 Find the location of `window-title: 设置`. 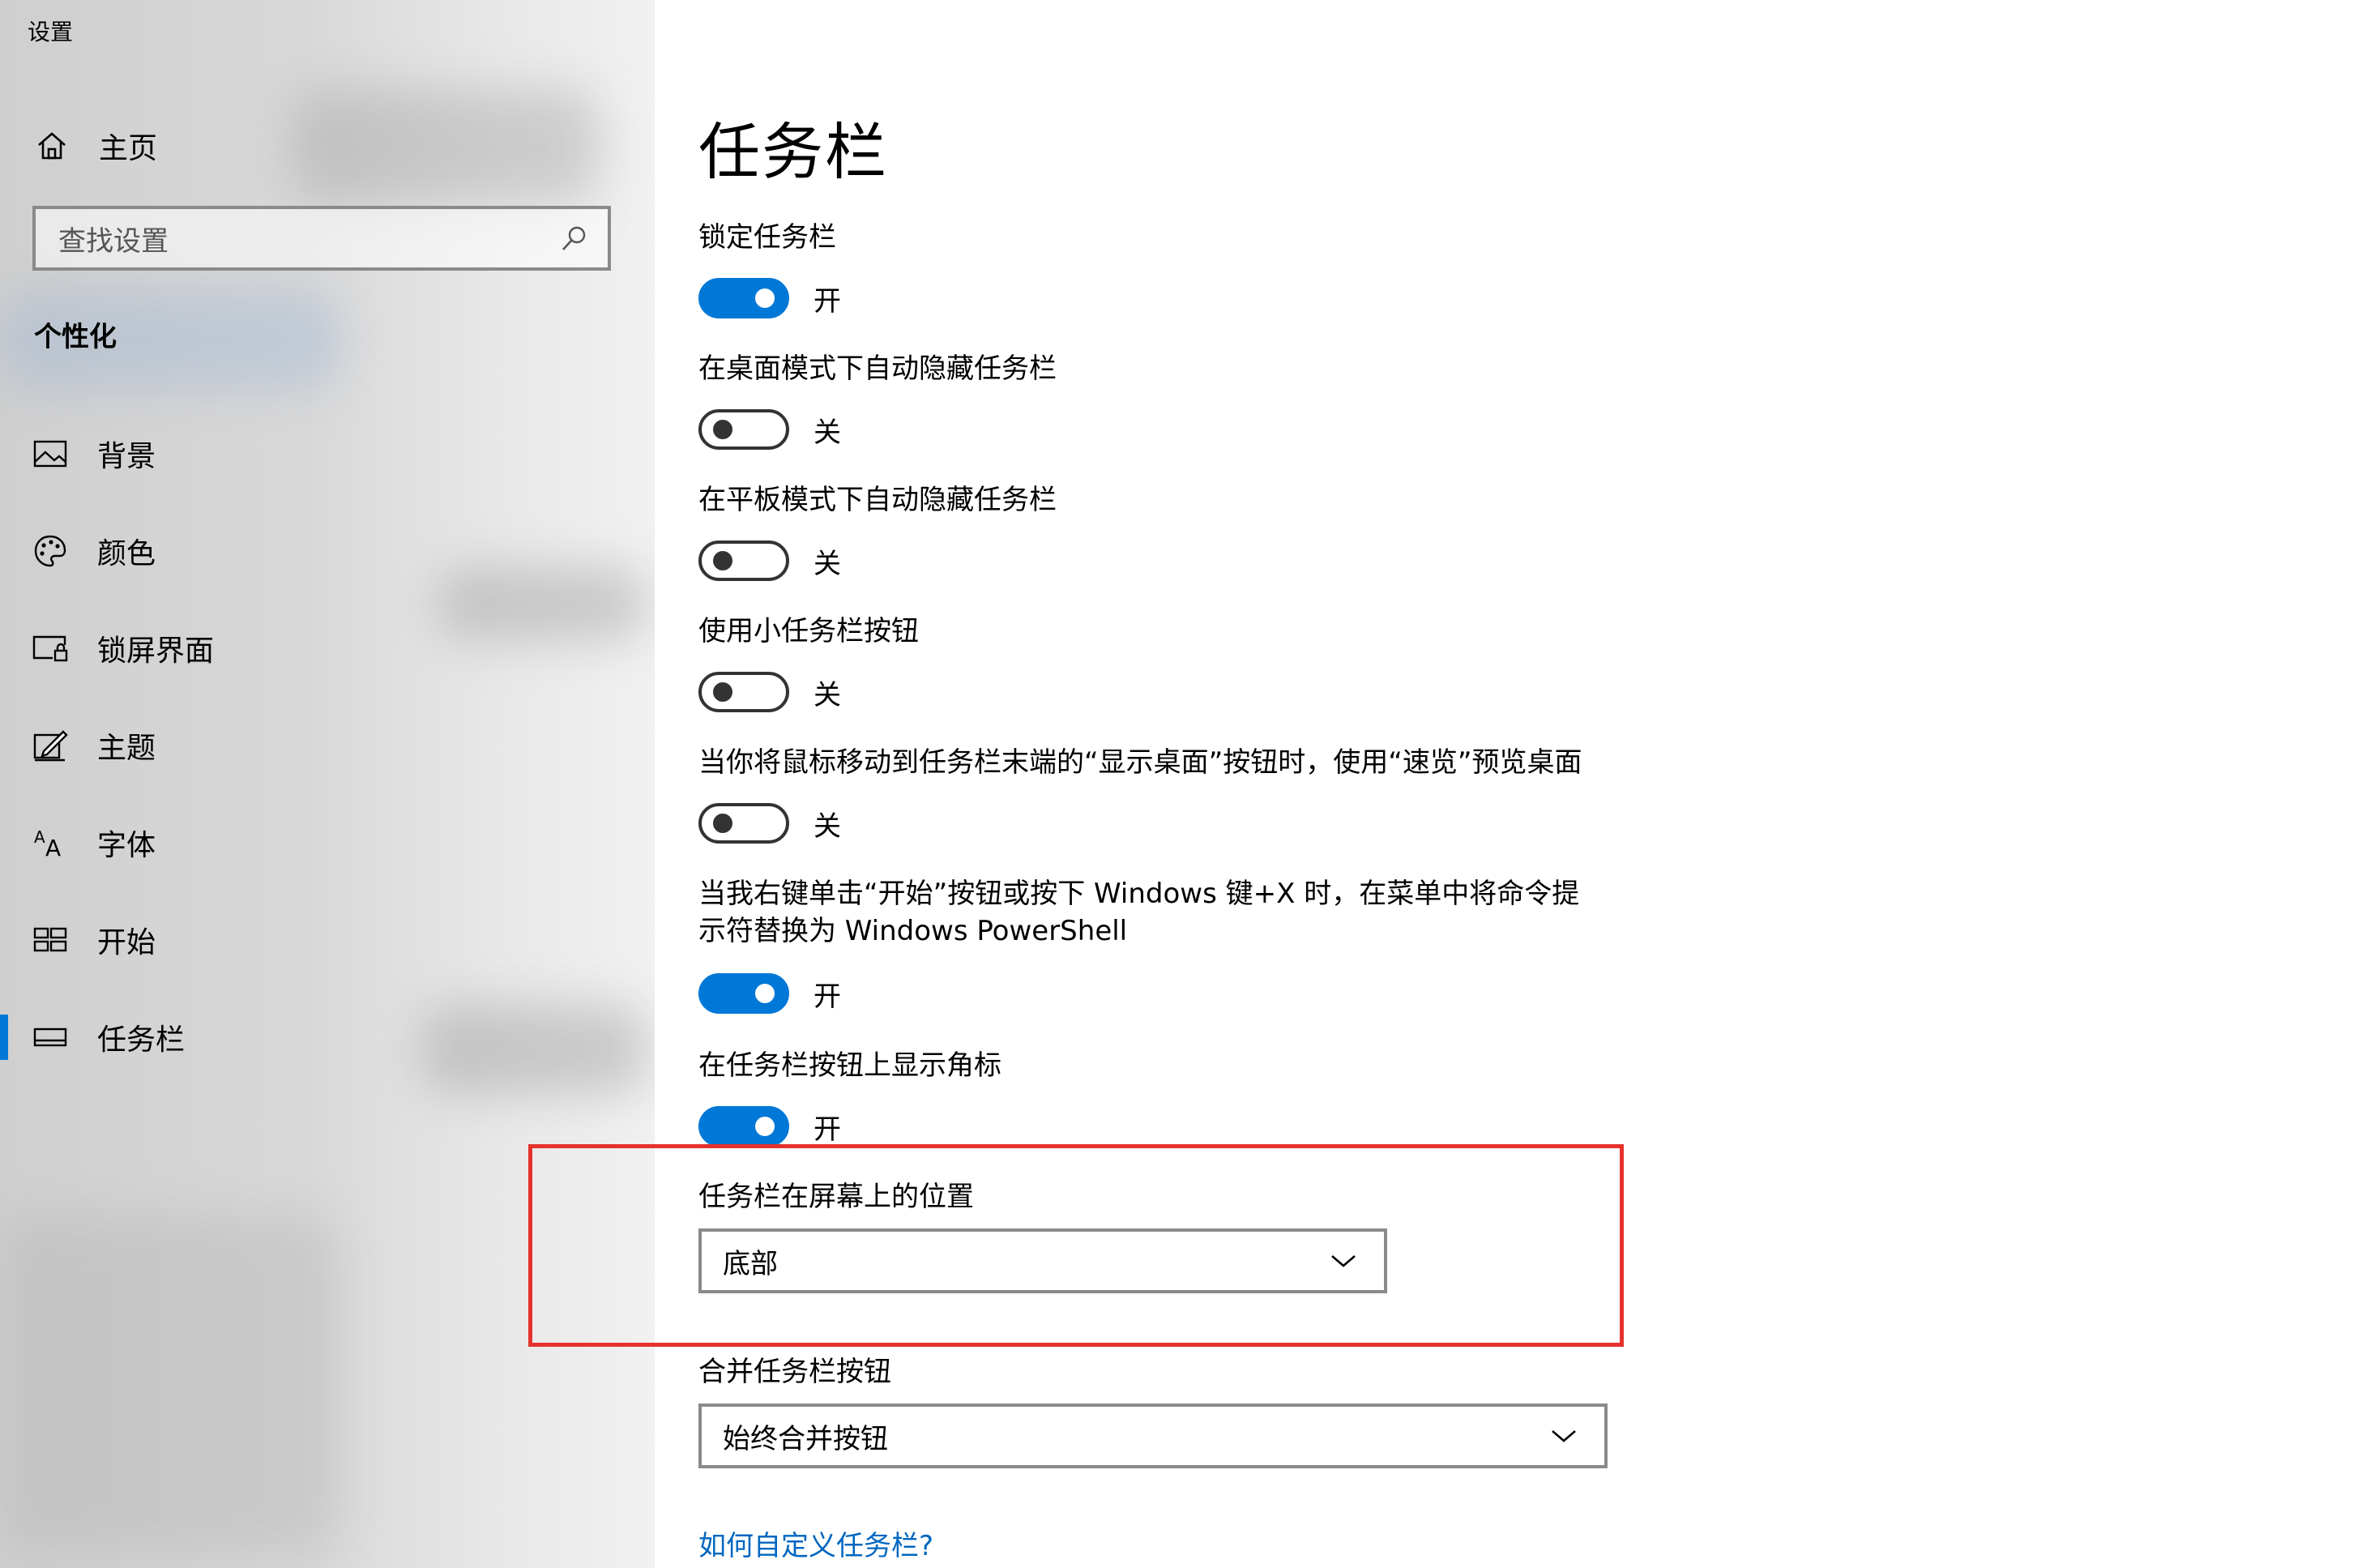

window-title: 设置 is located at coordinates (51, 32).